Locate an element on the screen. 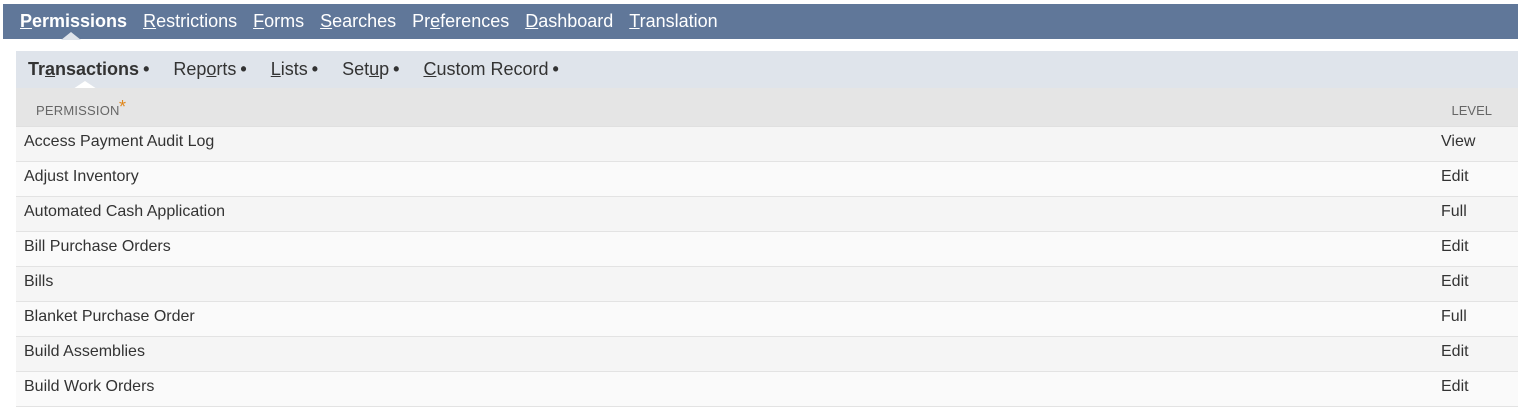 This screenshot has width=1518, height=407. table-row: Blanket Purchase Order Full is located at coordinates (767, 319).